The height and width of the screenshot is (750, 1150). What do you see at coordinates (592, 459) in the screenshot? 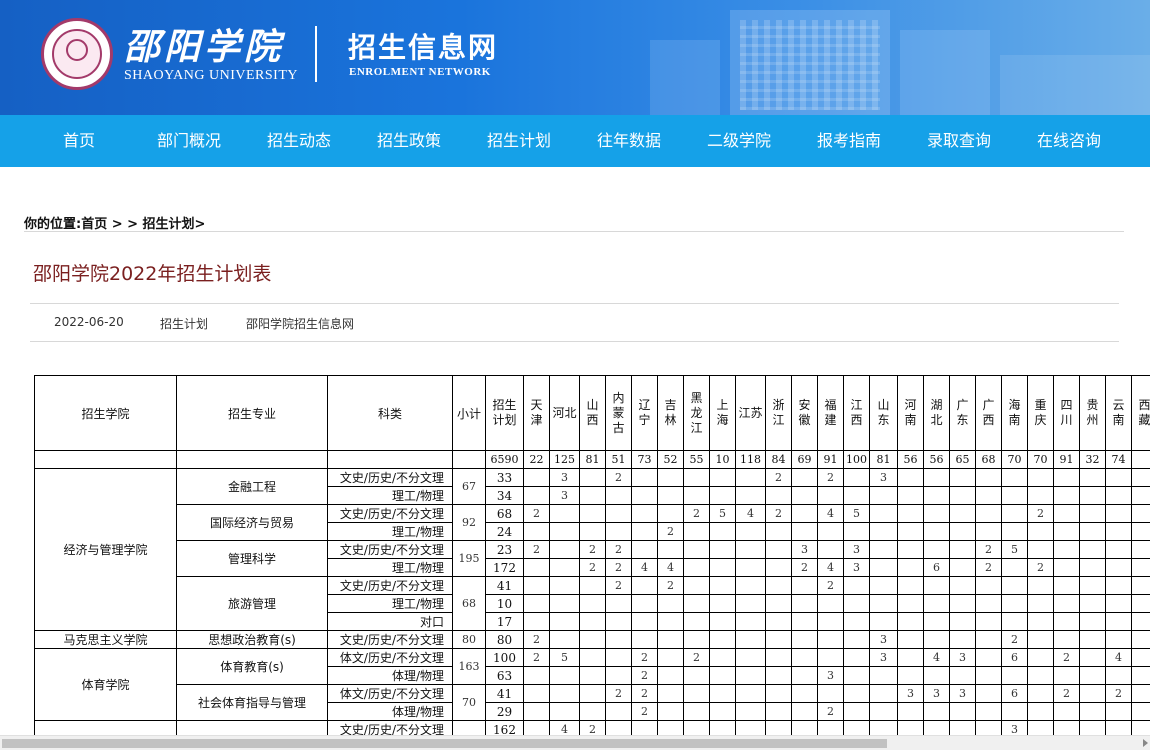
I see `totals-province-value: 81` at bounding box center [592, 459].